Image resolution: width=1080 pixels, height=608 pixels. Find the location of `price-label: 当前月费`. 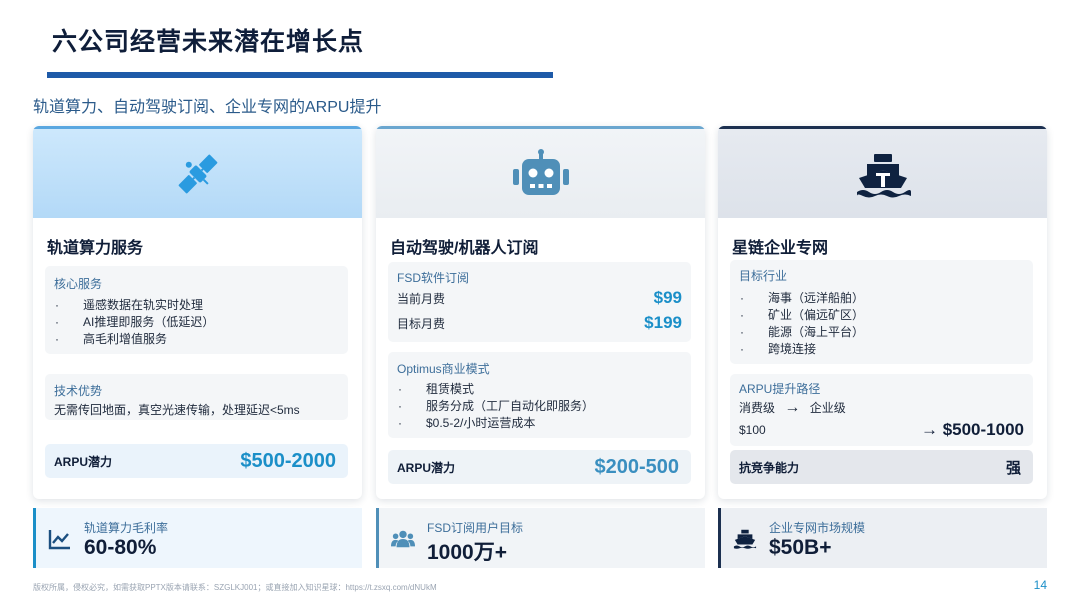

price-label: 当前月费 is located at coordinates (421, 298).